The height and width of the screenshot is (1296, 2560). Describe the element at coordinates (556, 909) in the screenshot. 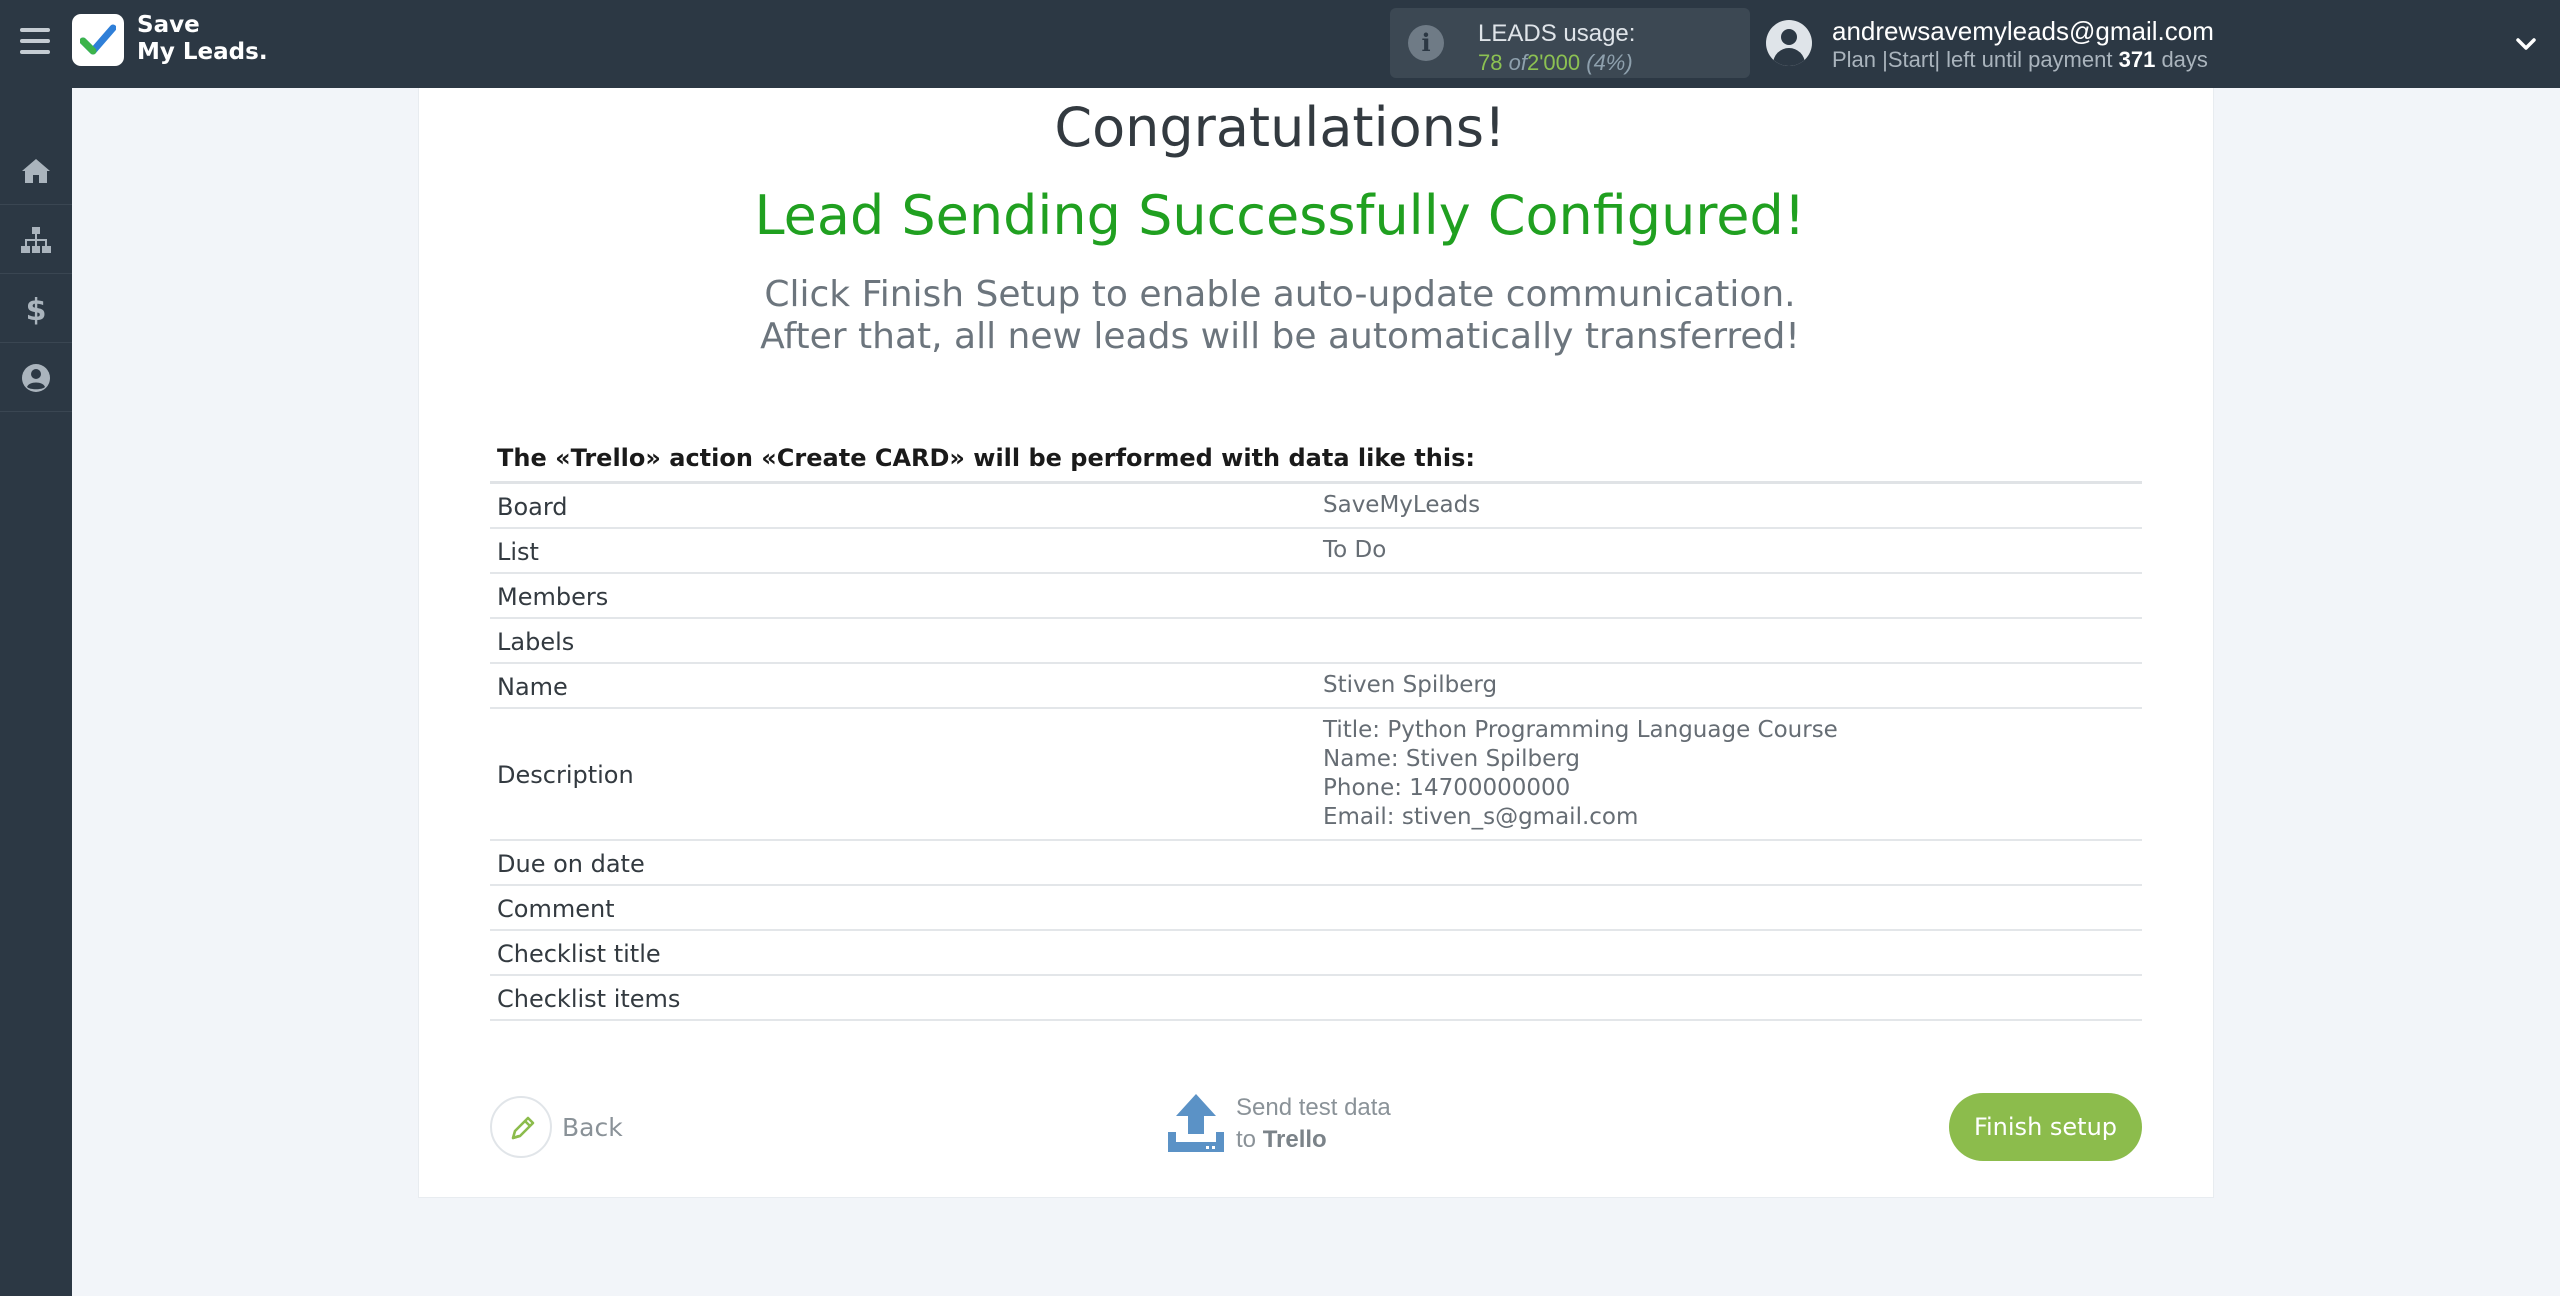

I see `row-key: Comment` at that location.